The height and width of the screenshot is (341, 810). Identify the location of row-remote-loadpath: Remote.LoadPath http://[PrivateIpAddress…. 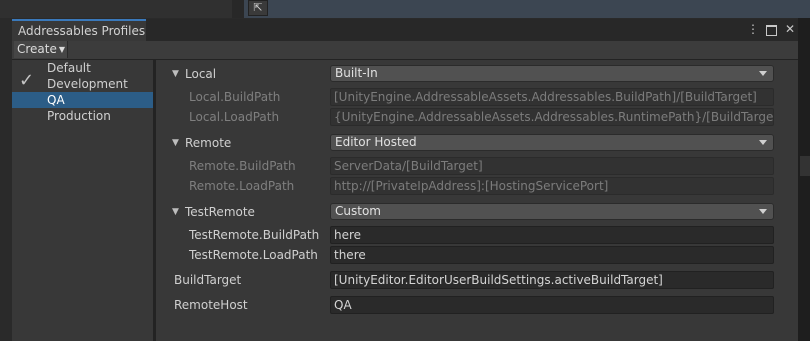
(477, 186).